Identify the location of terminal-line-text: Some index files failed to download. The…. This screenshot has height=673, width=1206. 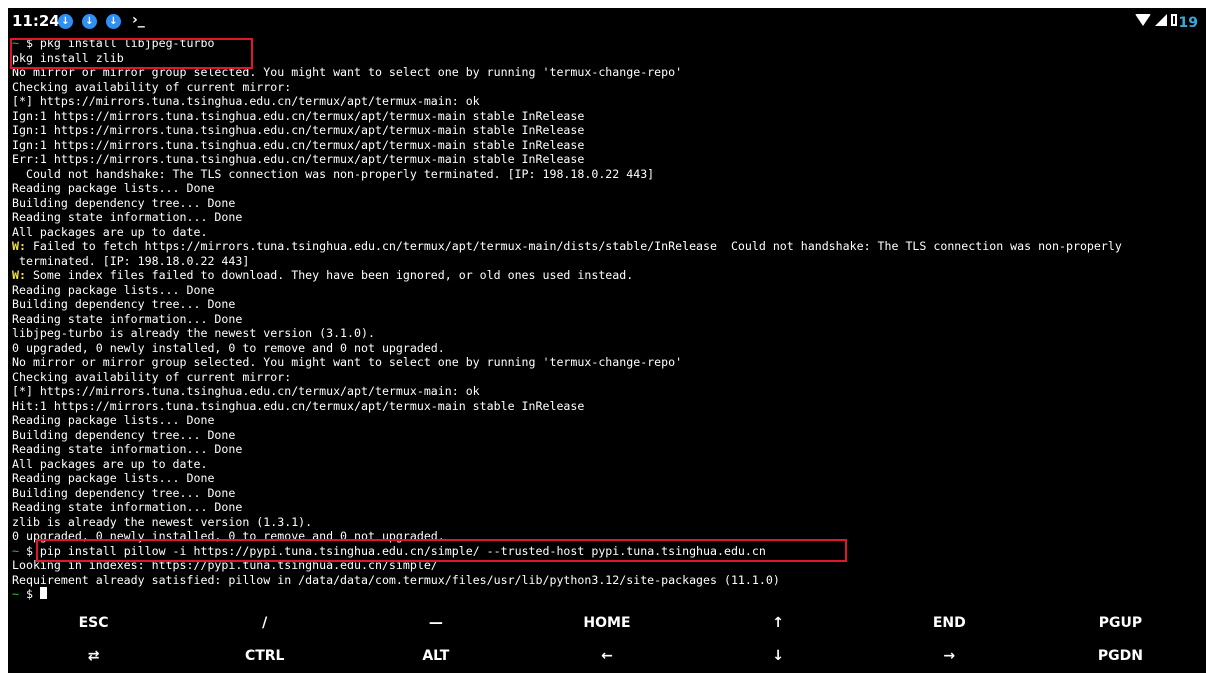
(329, 275).